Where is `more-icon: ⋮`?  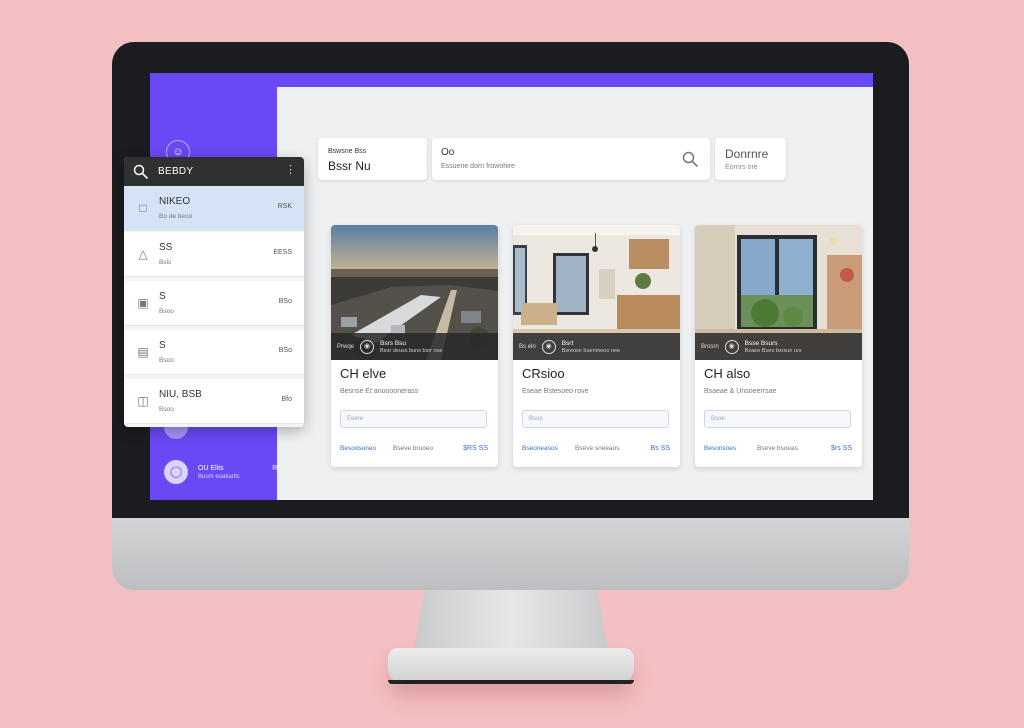 more-icon: ⋮ is located at coordinates (290, 169).